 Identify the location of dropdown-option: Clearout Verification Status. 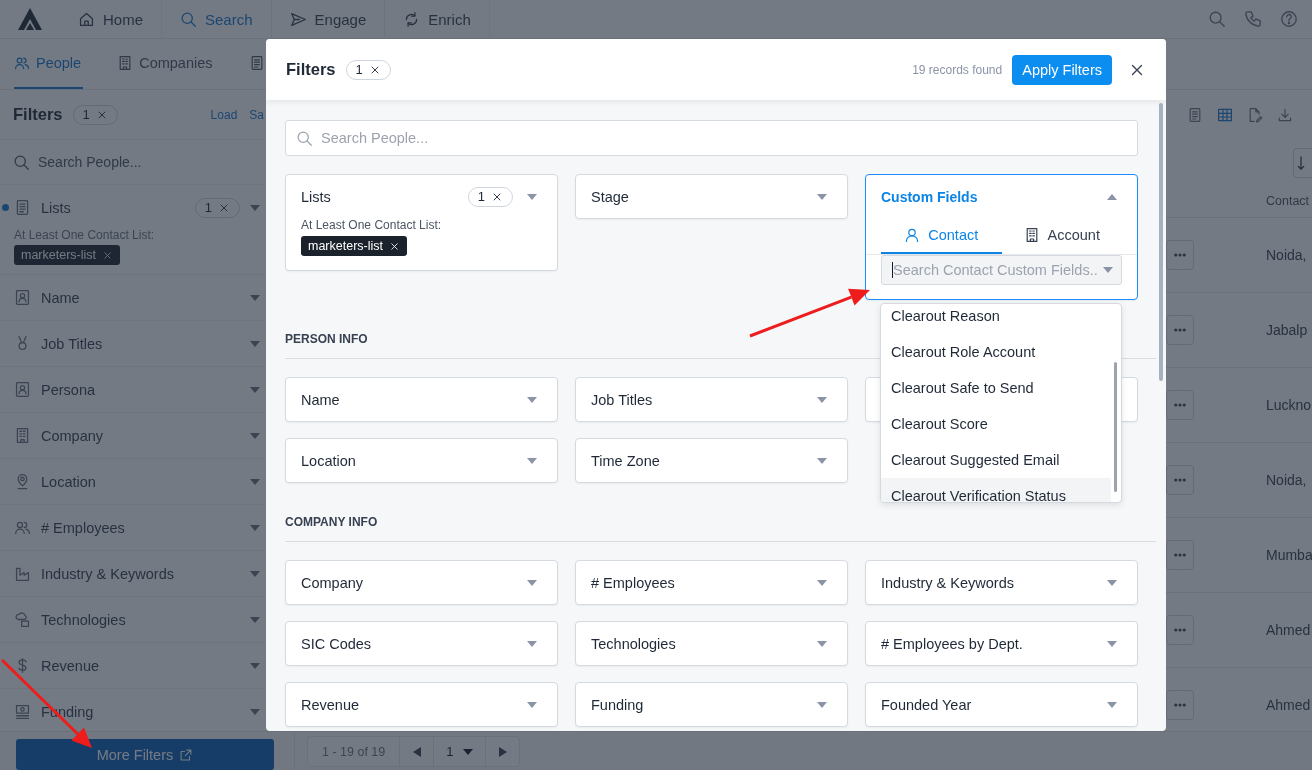
(996, 490).